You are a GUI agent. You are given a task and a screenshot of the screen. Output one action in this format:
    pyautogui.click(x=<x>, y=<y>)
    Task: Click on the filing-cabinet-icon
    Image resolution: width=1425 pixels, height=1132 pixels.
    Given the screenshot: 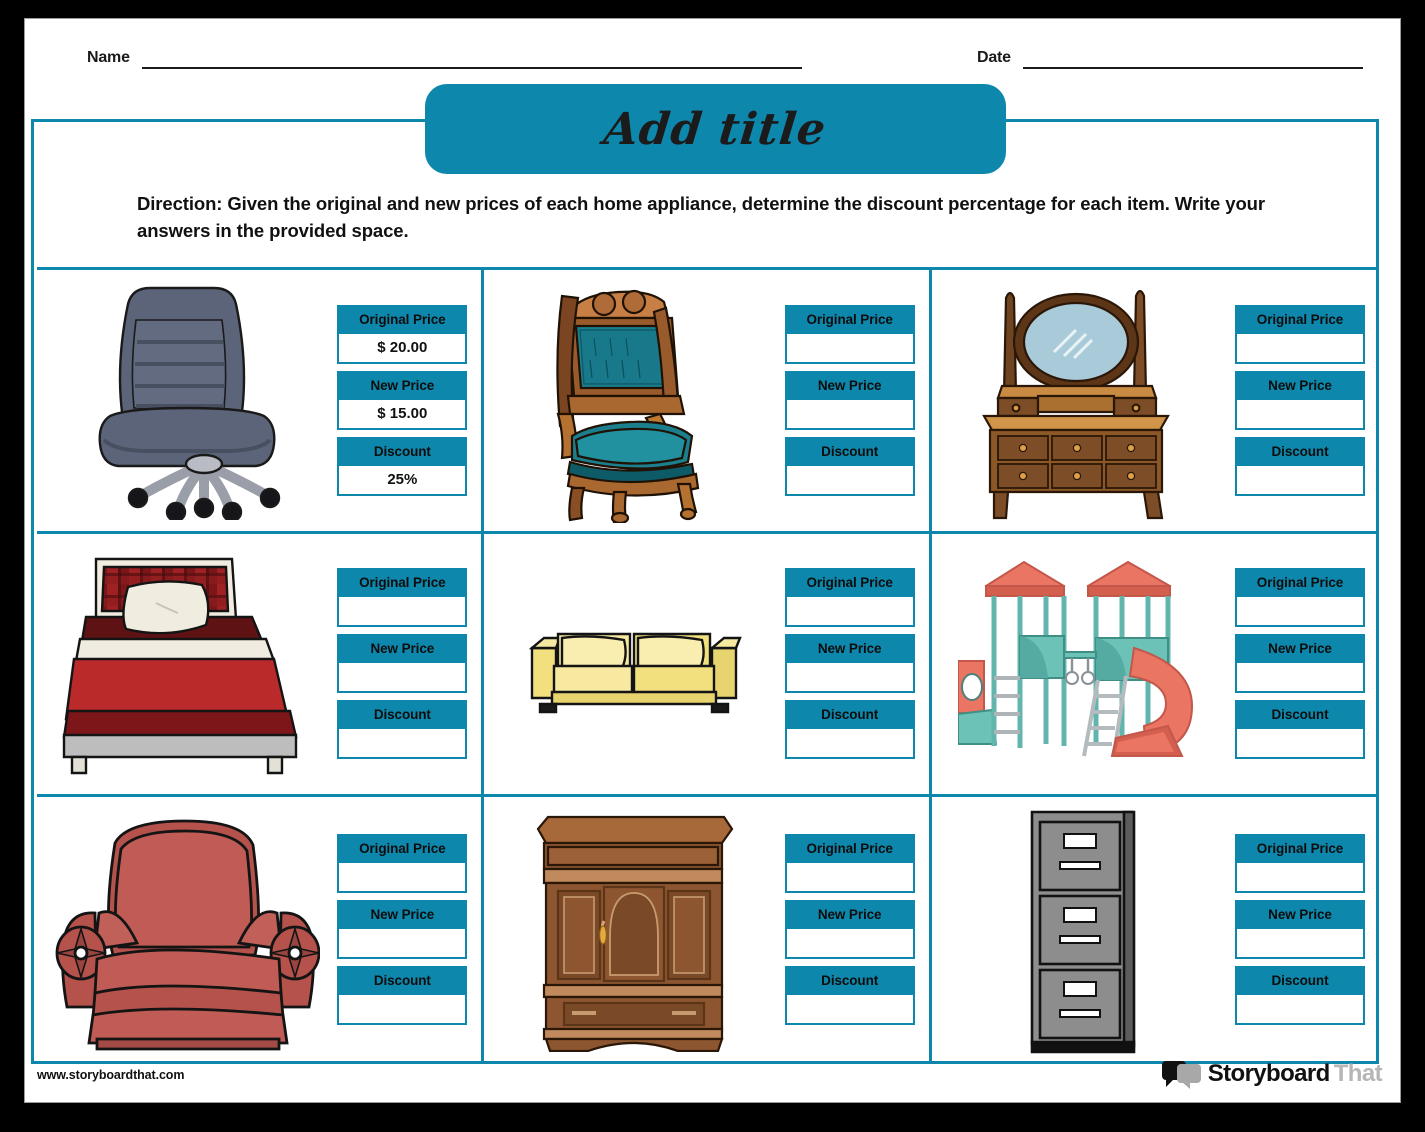 What is the action you would take?
    pyautogui.click(x=1083, y=932)
    